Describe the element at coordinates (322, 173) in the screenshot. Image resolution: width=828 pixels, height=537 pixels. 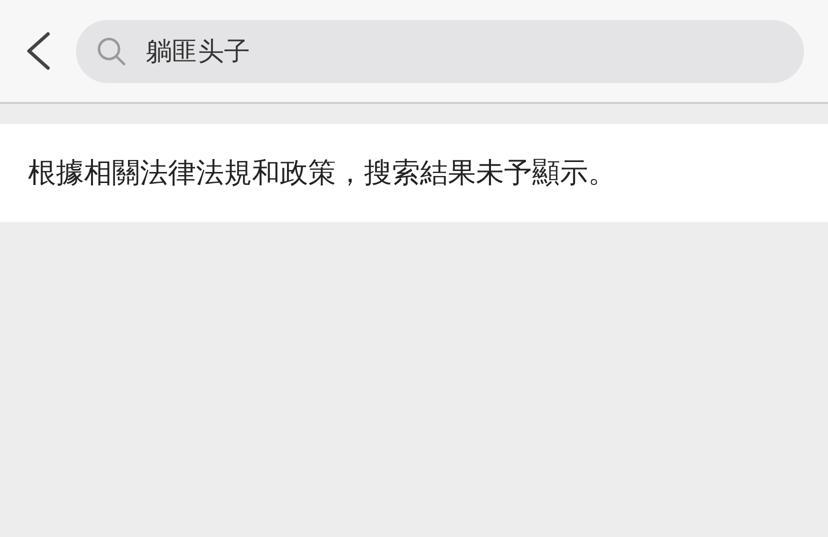
I see `notice-text: 根據相關法律法規和政策，搜索結果未予顯示。` at that location.